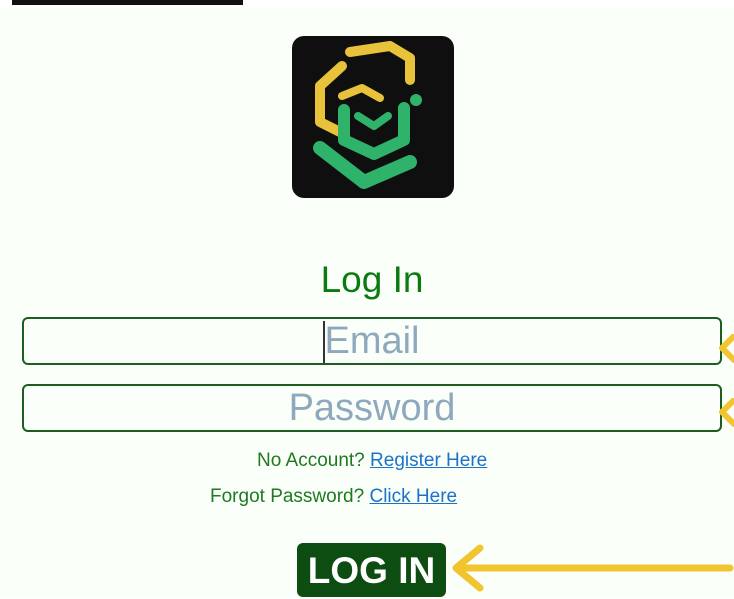 The width and height of the screenshot is (734, 599). I want to click on forgot-password-prompt: Forgot Password?, so click(287, 496).